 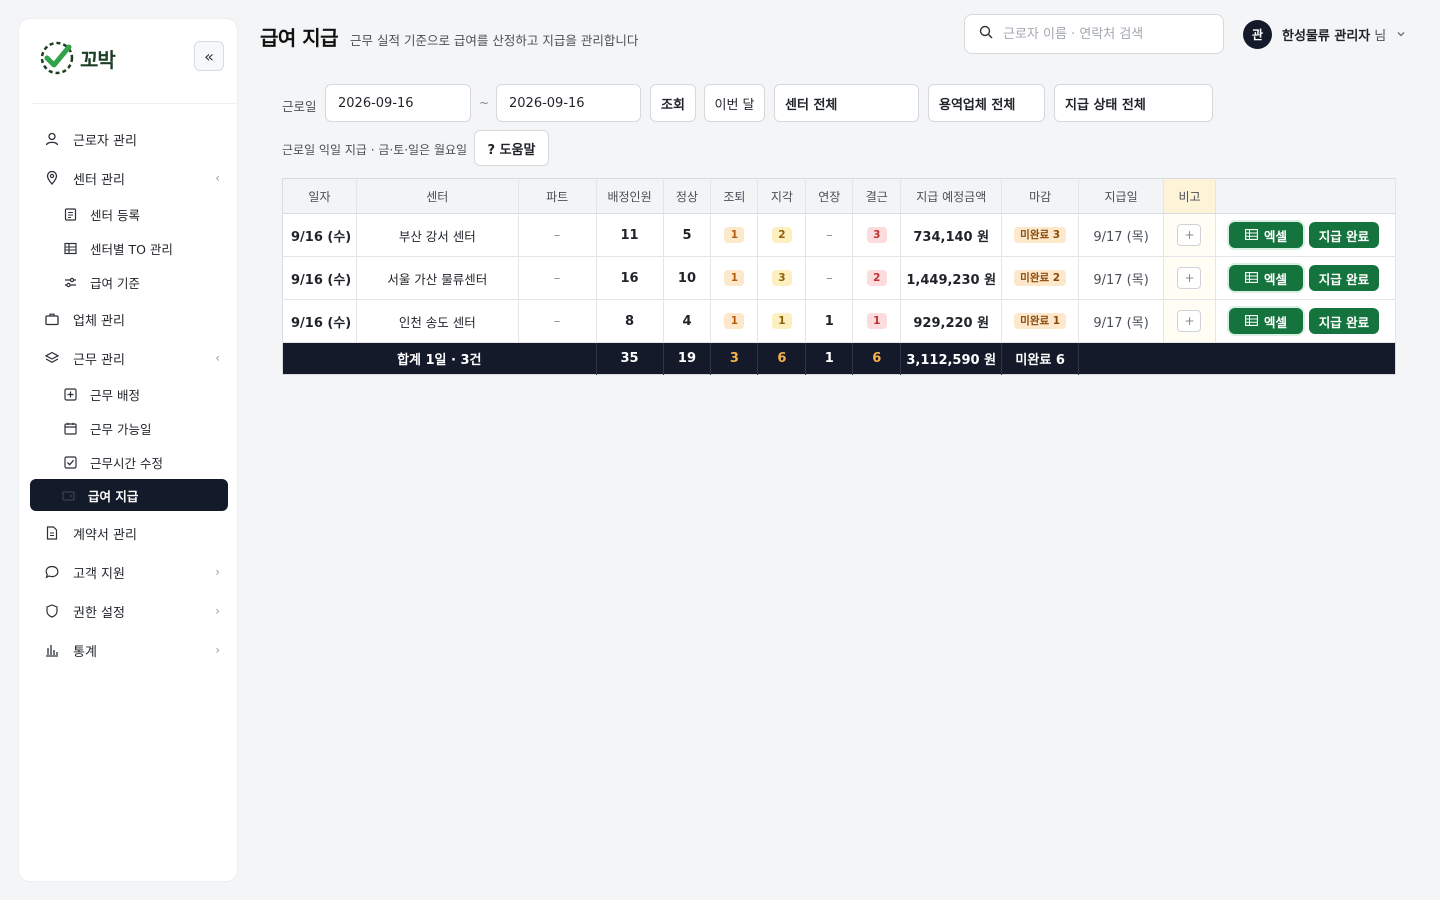 I want to click on sidebar-item-work-available: 근무 가능일, so click(x=130, y=428).